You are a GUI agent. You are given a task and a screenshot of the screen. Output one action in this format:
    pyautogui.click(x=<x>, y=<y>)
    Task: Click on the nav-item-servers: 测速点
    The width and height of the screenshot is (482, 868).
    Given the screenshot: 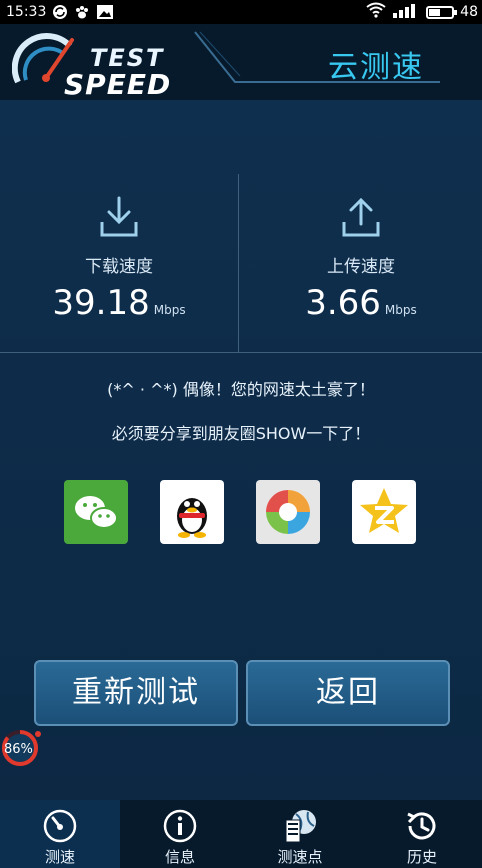 What is the action you would take?
    pyautogui.click(x=300, y=834)
    